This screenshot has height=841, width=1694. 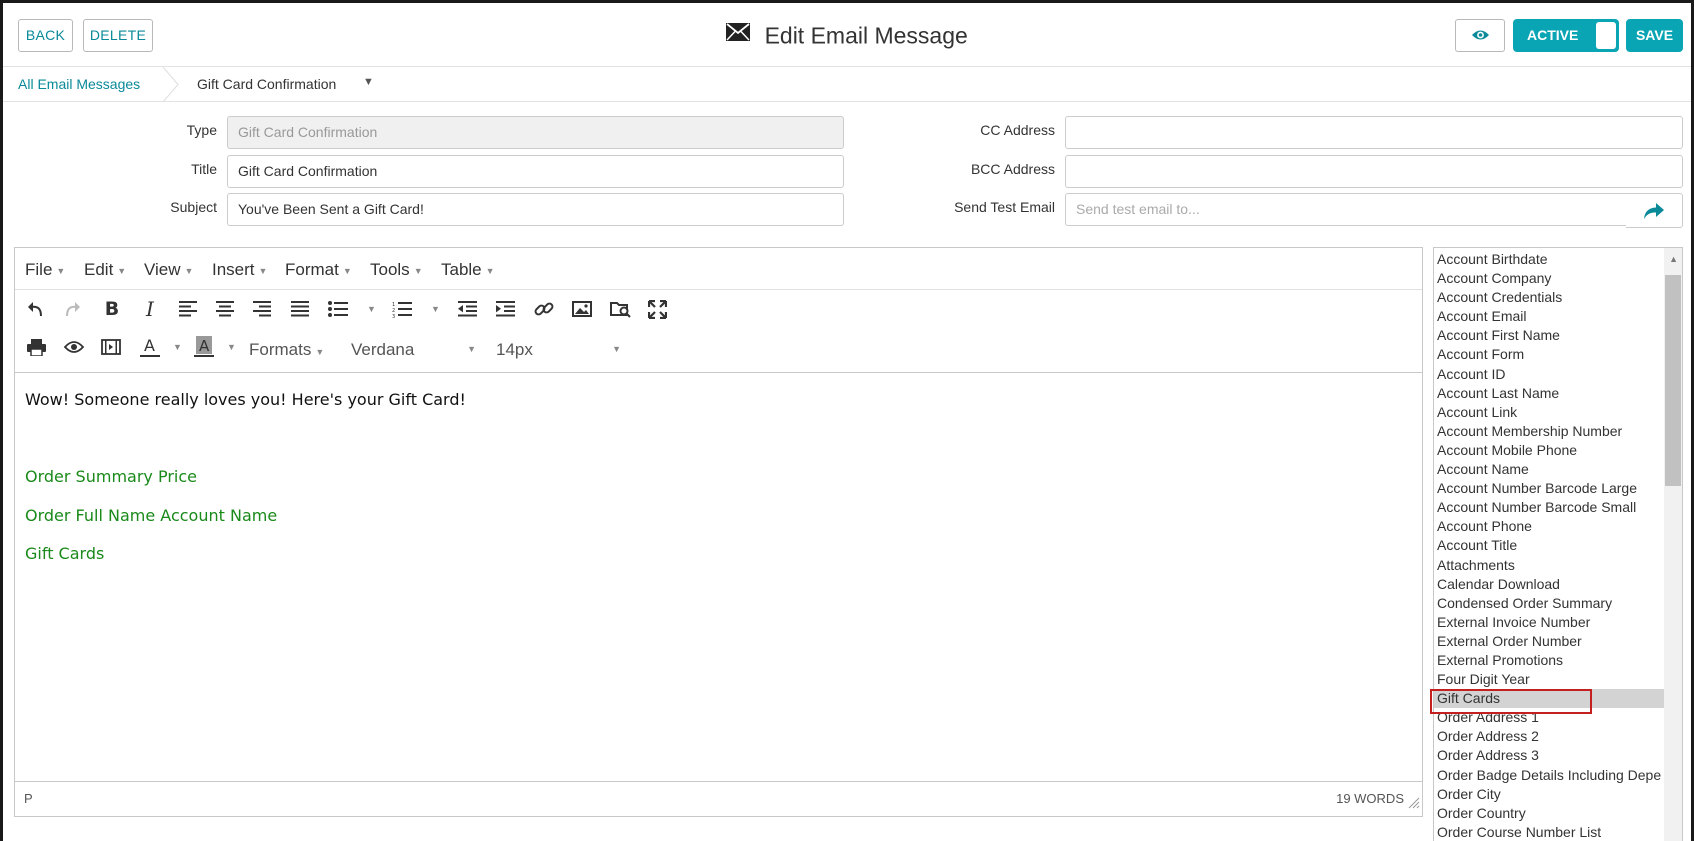 I want to click on menu-edit: Edit ▼, so click(x=105, y=270).